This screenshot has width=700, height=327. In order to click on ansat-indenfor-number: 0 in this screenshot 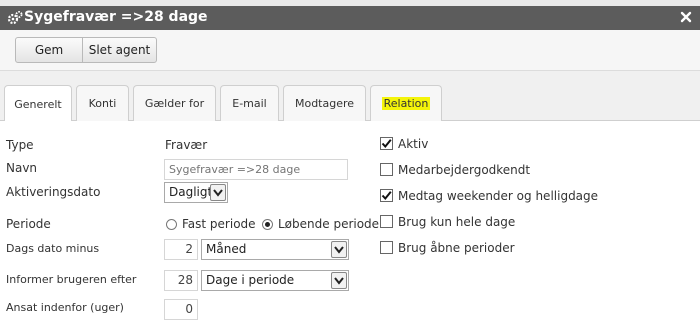, I will do `click(181, 309)`.